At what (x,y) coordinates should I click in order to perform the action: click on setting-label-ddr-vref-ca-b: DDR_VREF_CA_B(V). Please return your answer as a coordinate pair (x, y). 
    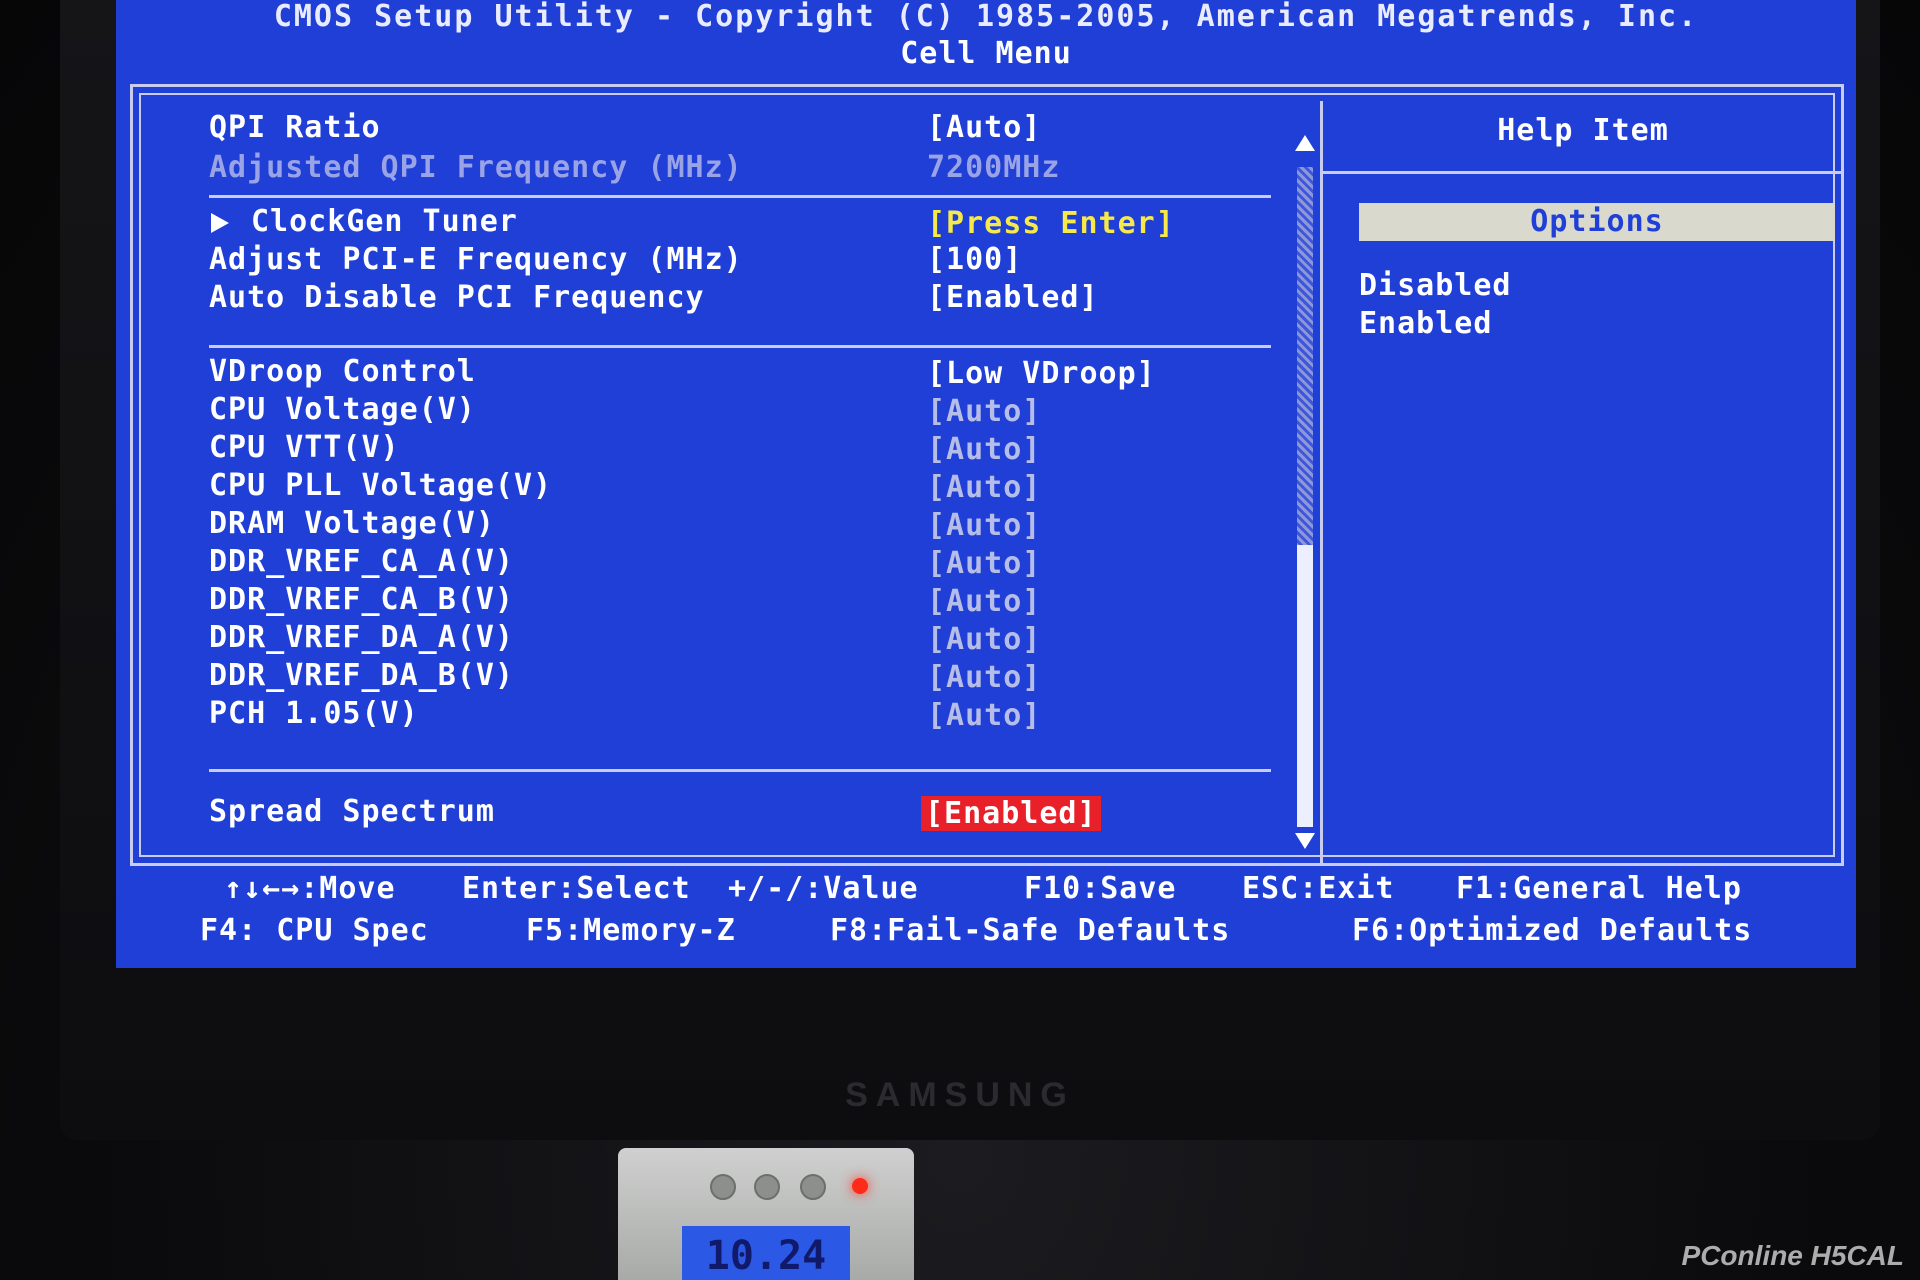
    Looking at the image, I should click on (361, 600).